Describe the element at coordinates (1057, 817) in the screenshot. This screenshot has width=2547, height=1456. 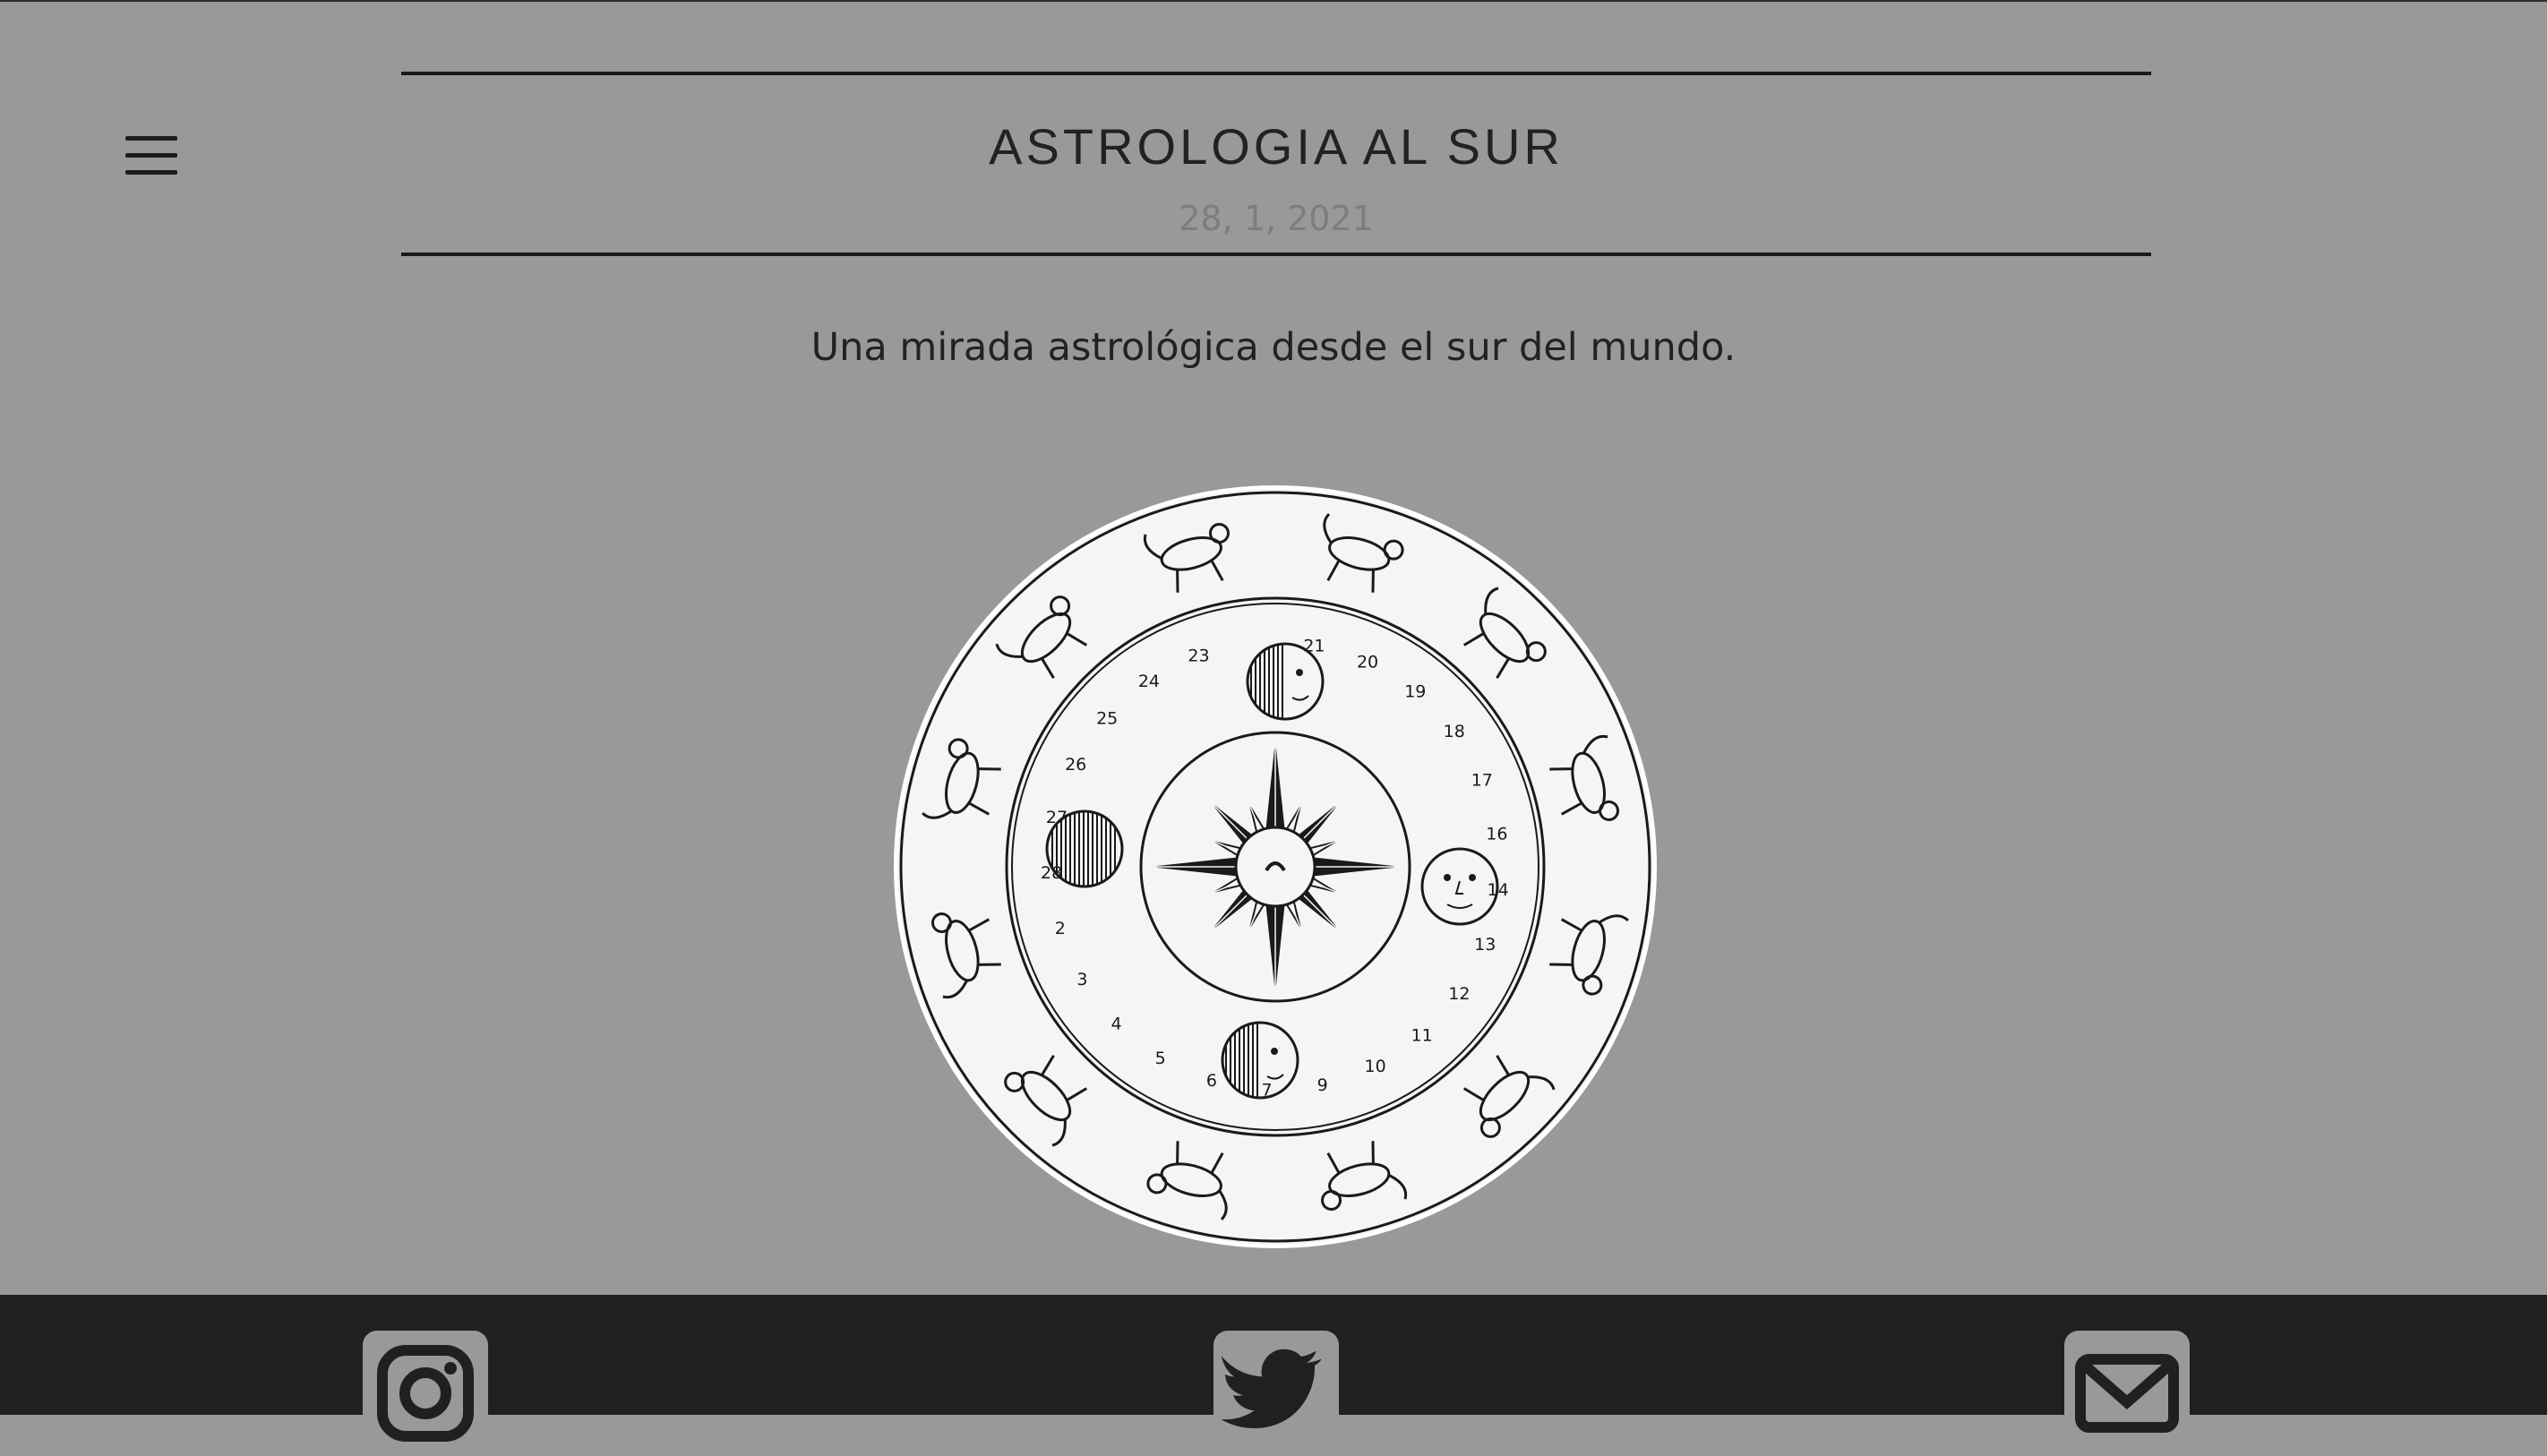
I see `day-number: 27` at that location.